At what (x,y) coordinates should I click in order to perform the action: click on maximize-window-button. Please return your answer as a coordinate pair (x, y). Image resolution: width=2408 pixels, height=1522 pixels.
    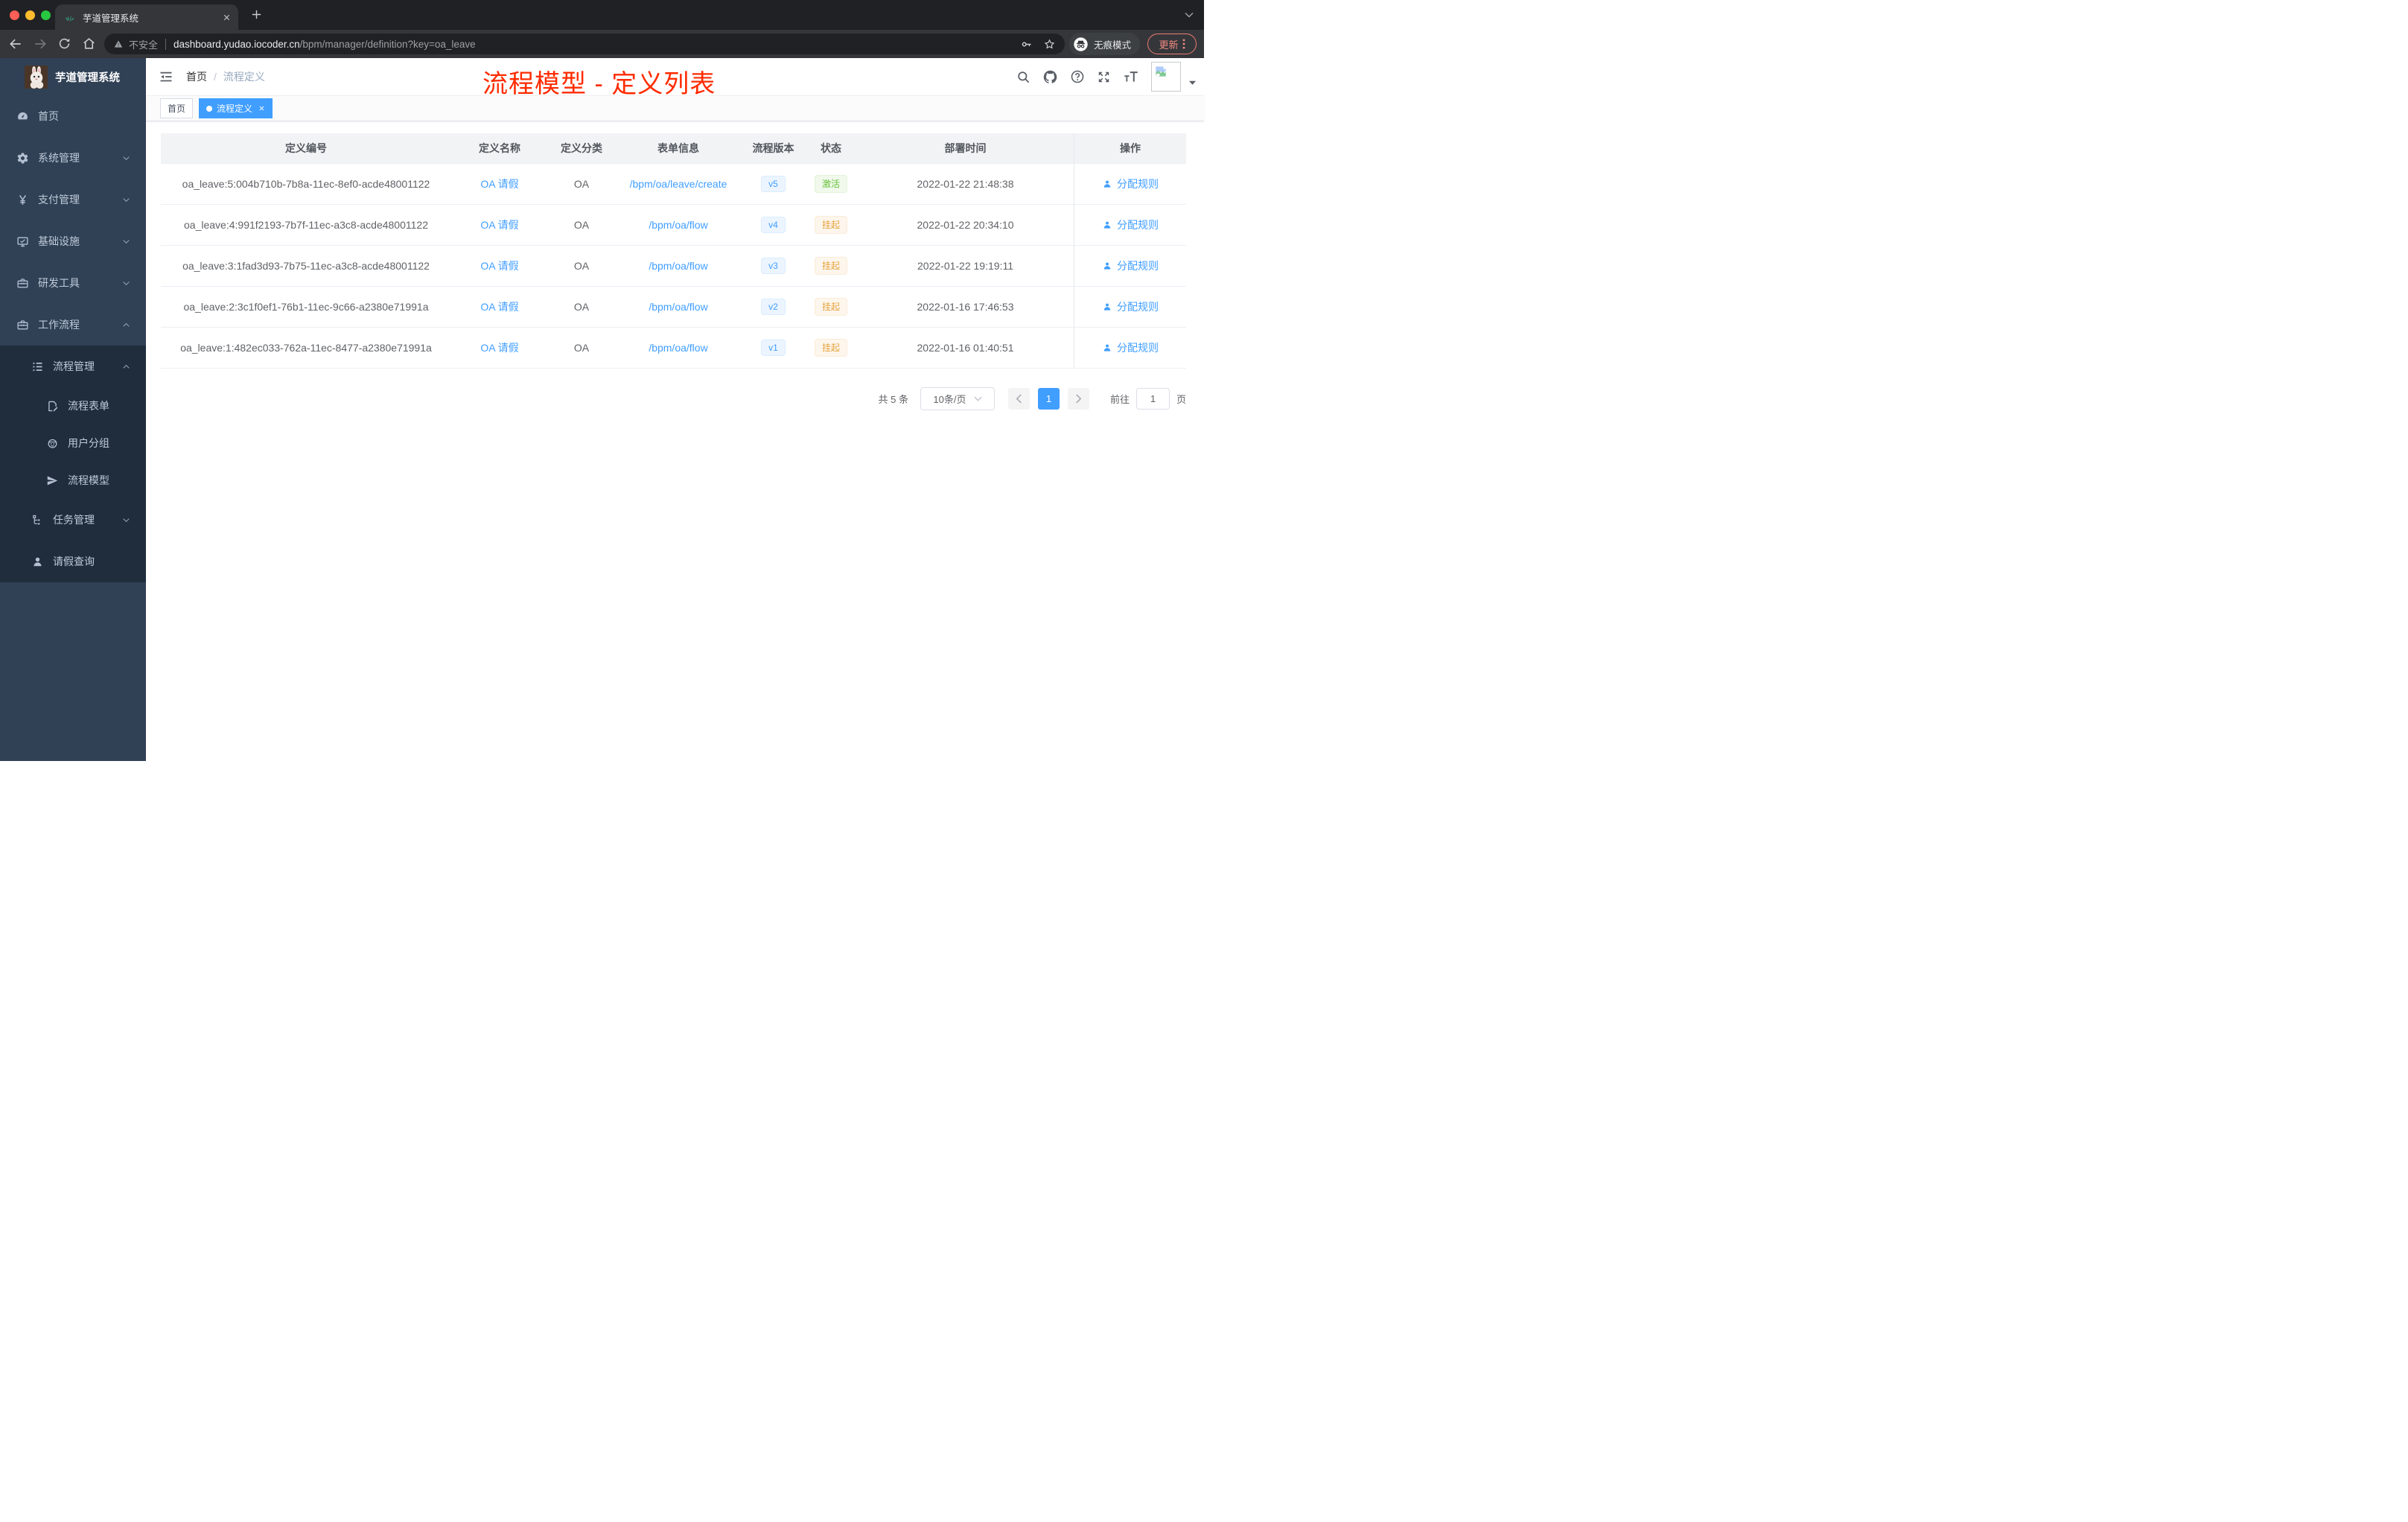
    Looking at the image, I should click on (46, 15).